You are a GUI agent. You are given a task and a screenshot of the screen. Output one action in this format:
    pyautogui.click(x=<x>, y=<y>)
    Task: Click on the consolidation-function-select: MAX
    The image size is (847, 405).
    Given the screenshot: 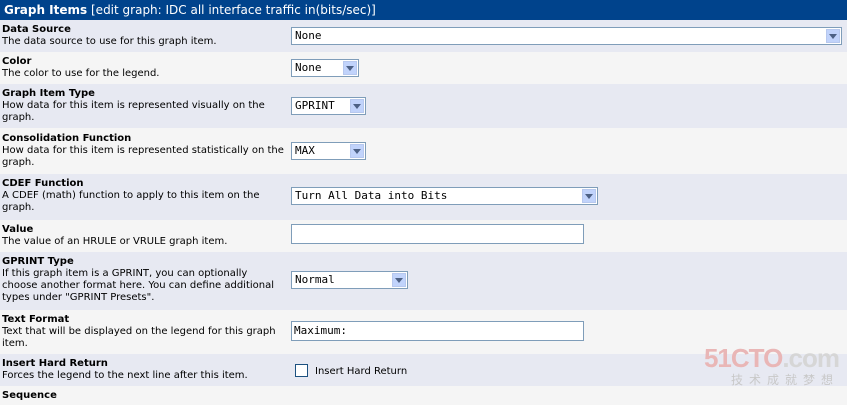 What is the action you would take?
    pyautogui.click(x=328, y=151)
    